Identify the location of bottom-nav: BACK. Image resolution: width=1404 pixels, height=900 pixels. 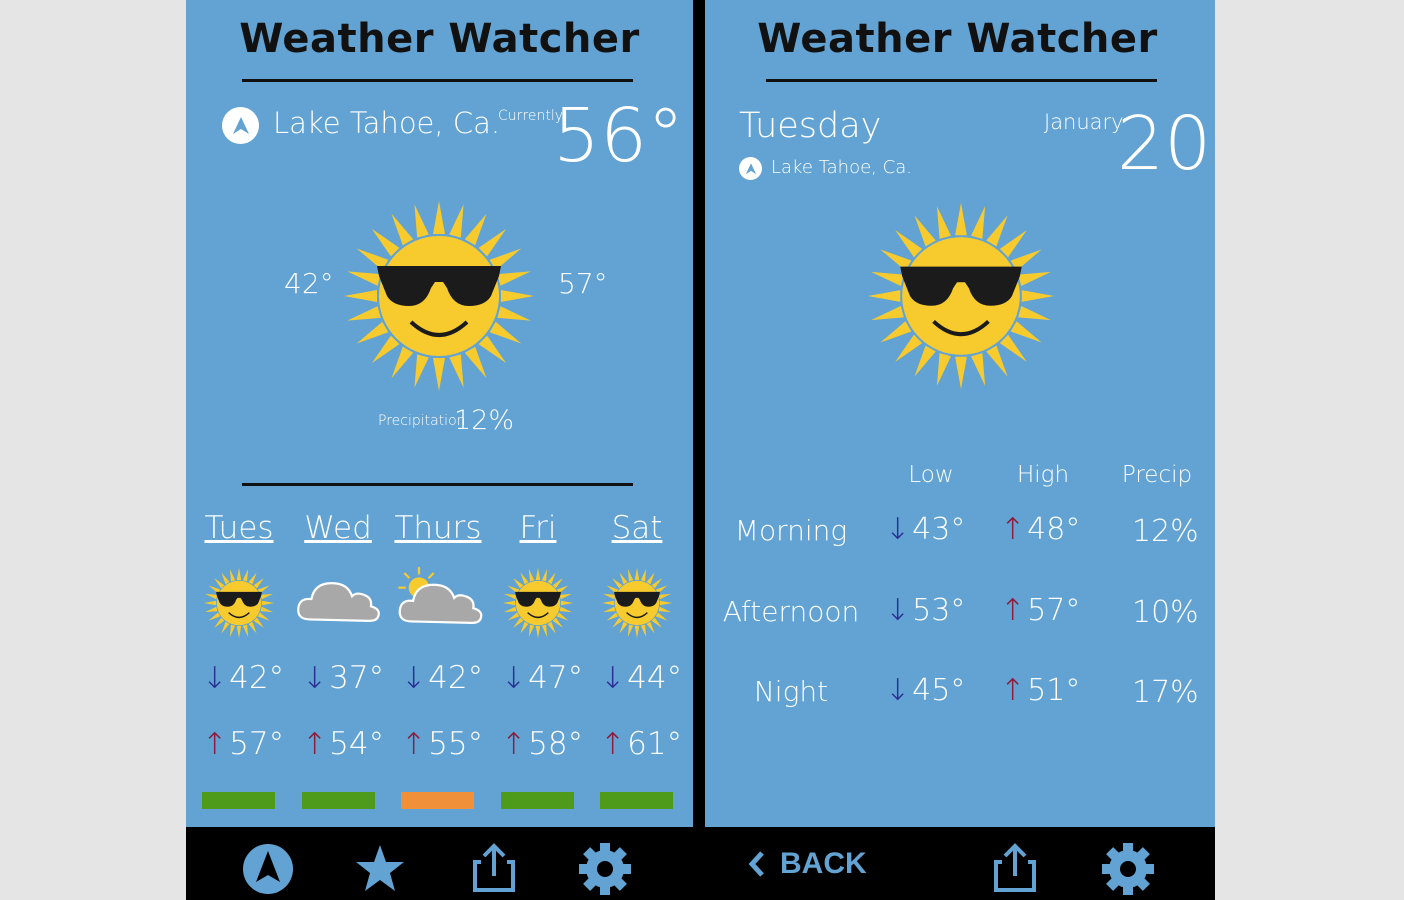
(960, 863).